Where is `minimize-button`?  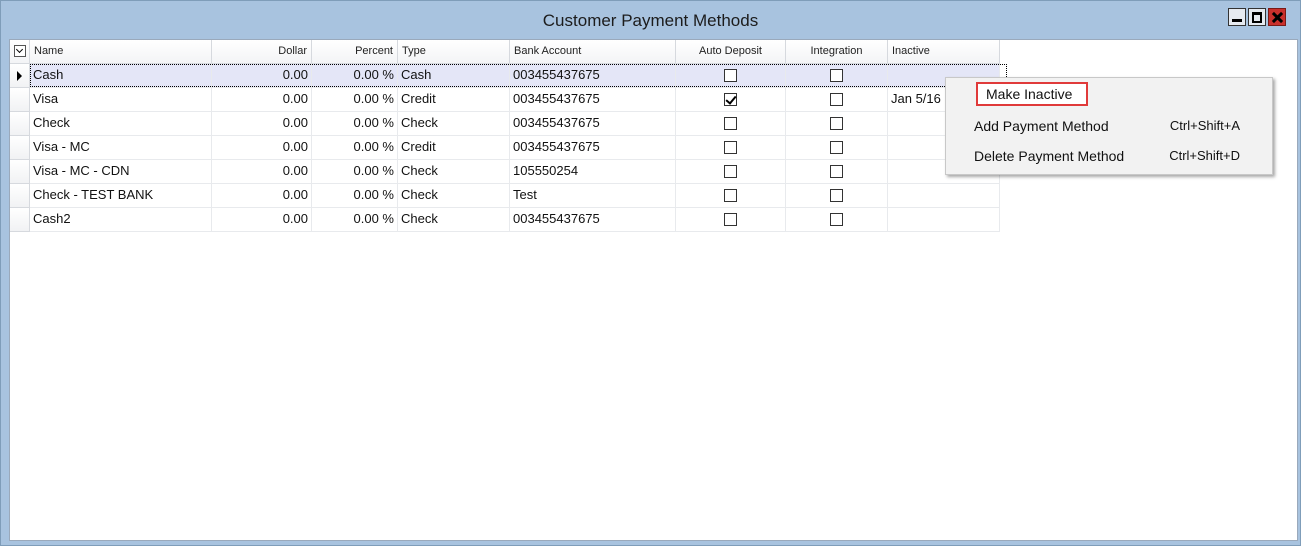
minimize-button is located at coordinates (1237, 17).